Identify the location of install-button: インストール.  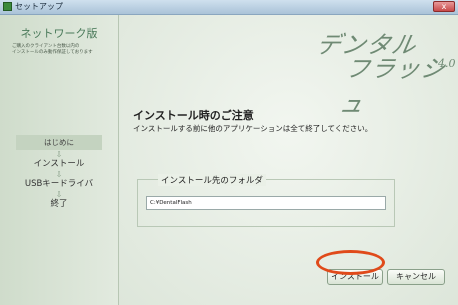
(355, 277).